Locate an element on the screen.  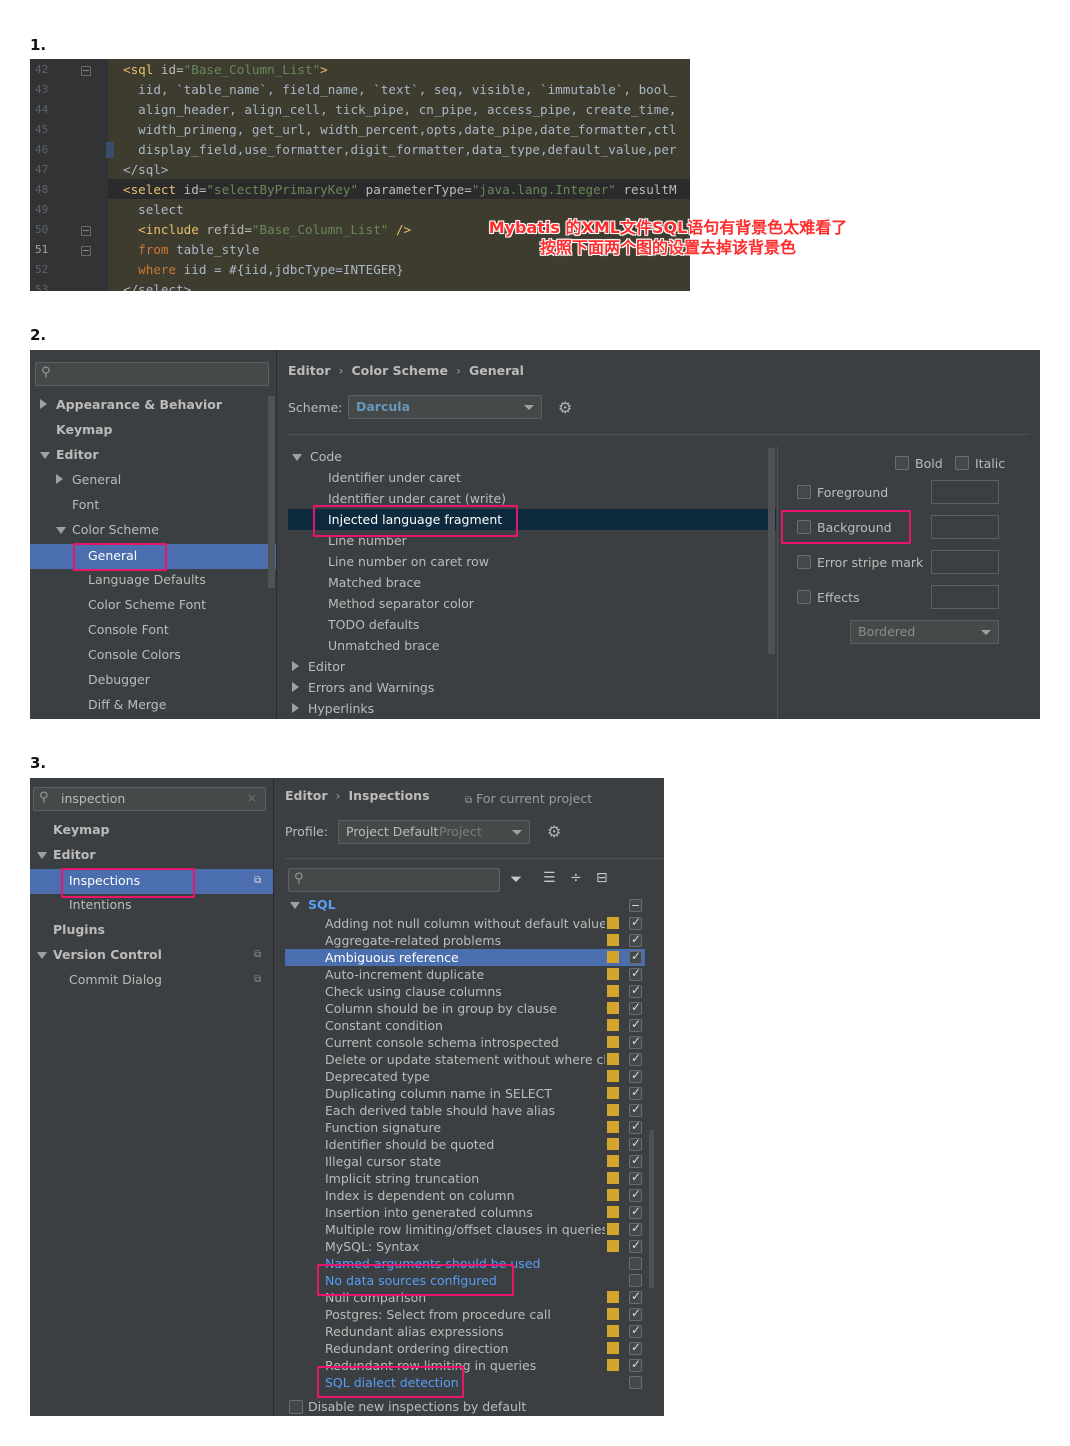
inspection-row: Index is dependent on column is located at coordinates (465, 1195).